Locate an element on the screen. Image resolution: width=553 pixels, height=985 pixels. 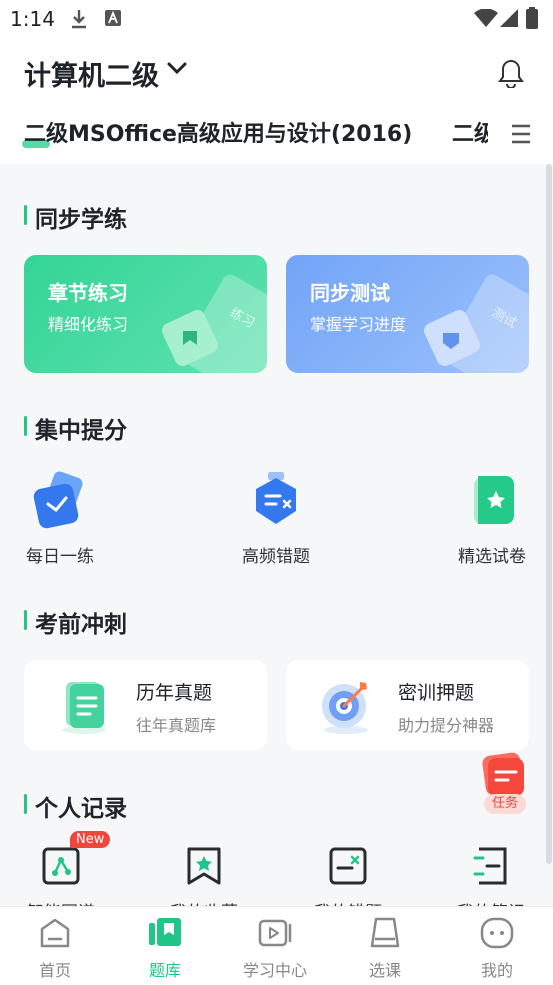
status-bar: 1:14 is located at coordinates (276, 18).